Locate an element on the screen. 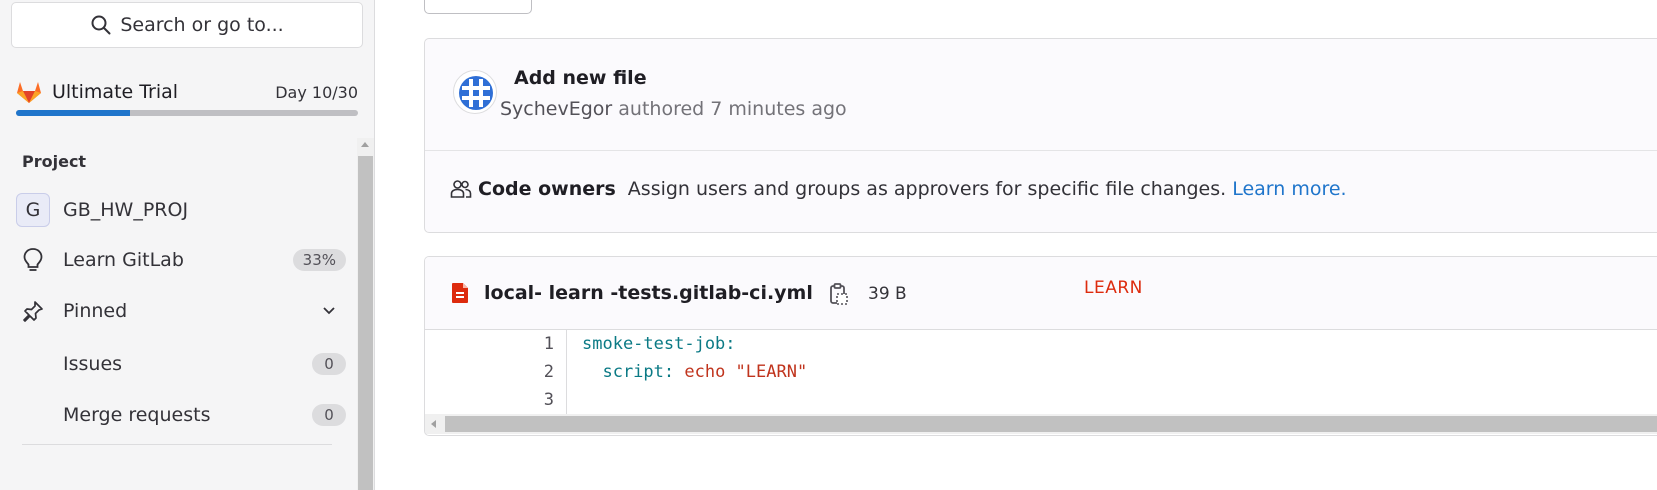 Image resolution: width=1657 pixels, height=490 pixels. search-icon is located at coordinates (101, 25).